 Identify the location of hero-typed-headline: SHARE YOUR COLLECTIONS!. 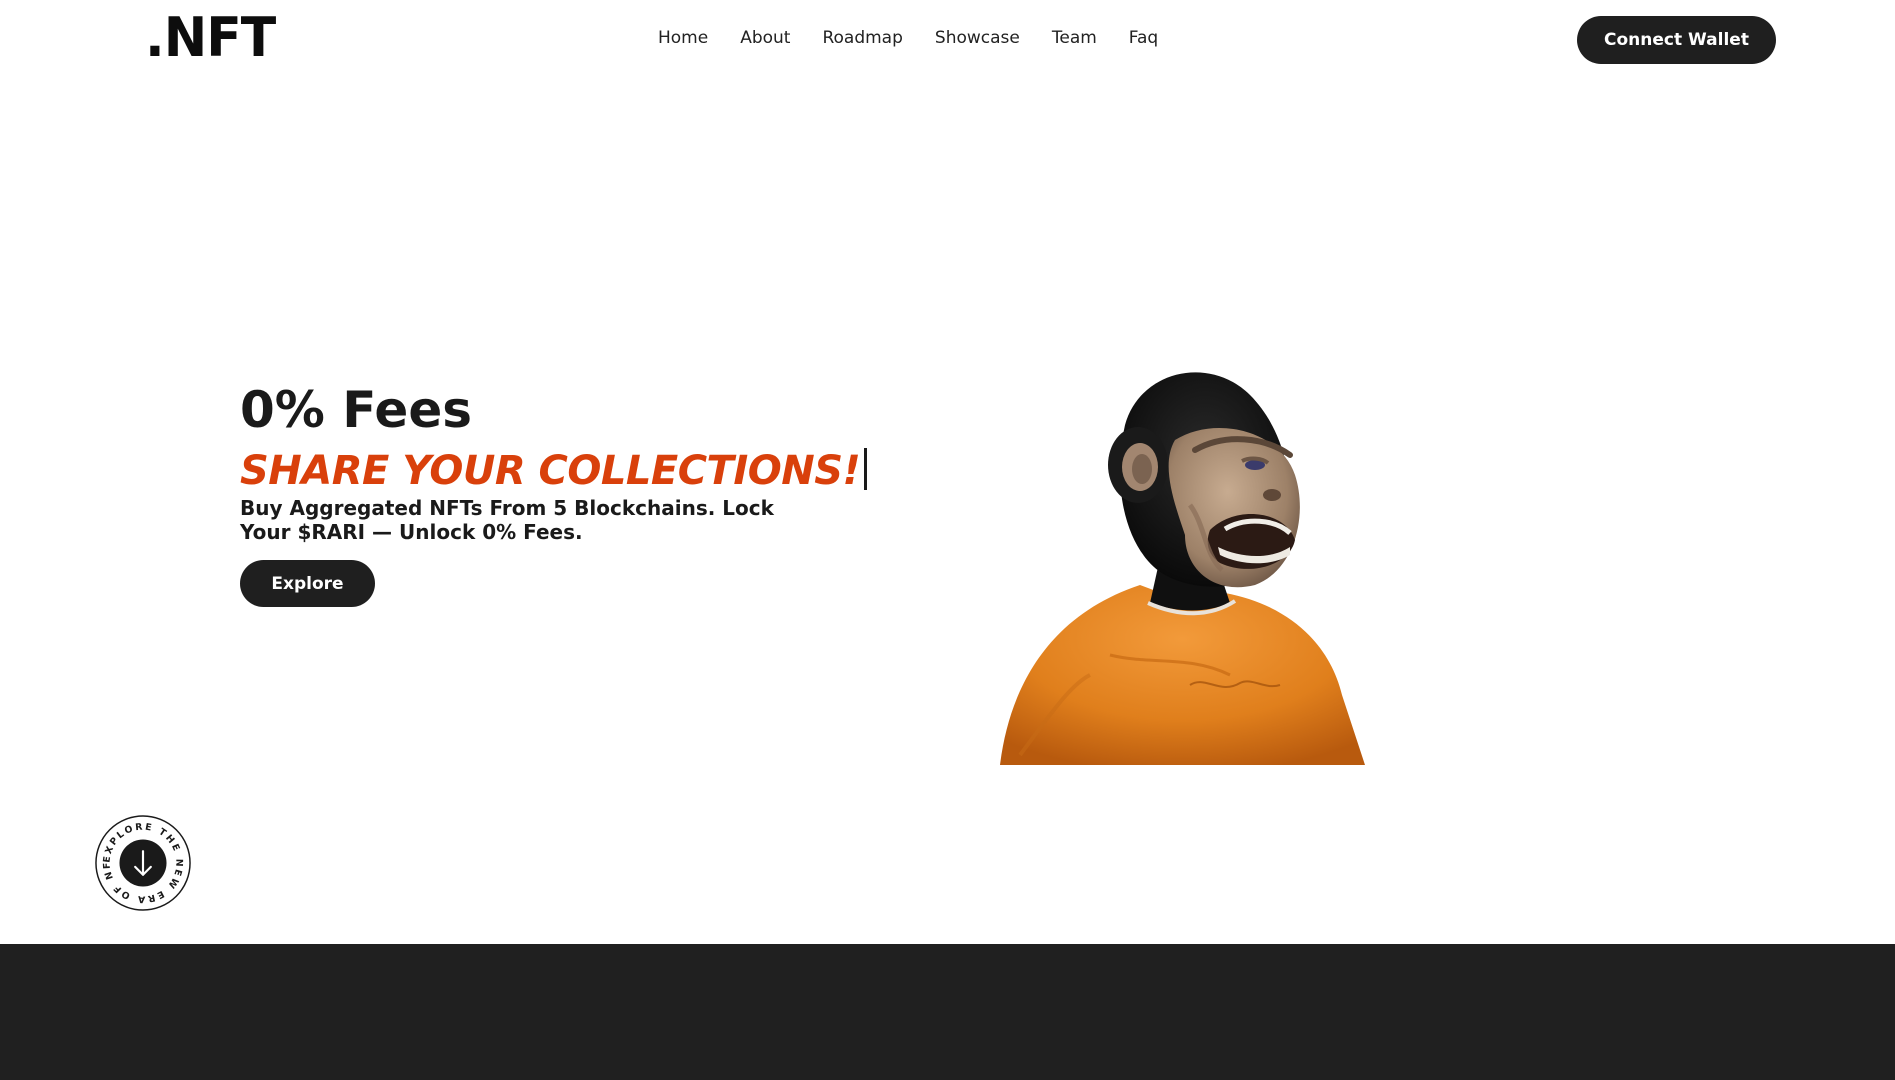
(554, 471).